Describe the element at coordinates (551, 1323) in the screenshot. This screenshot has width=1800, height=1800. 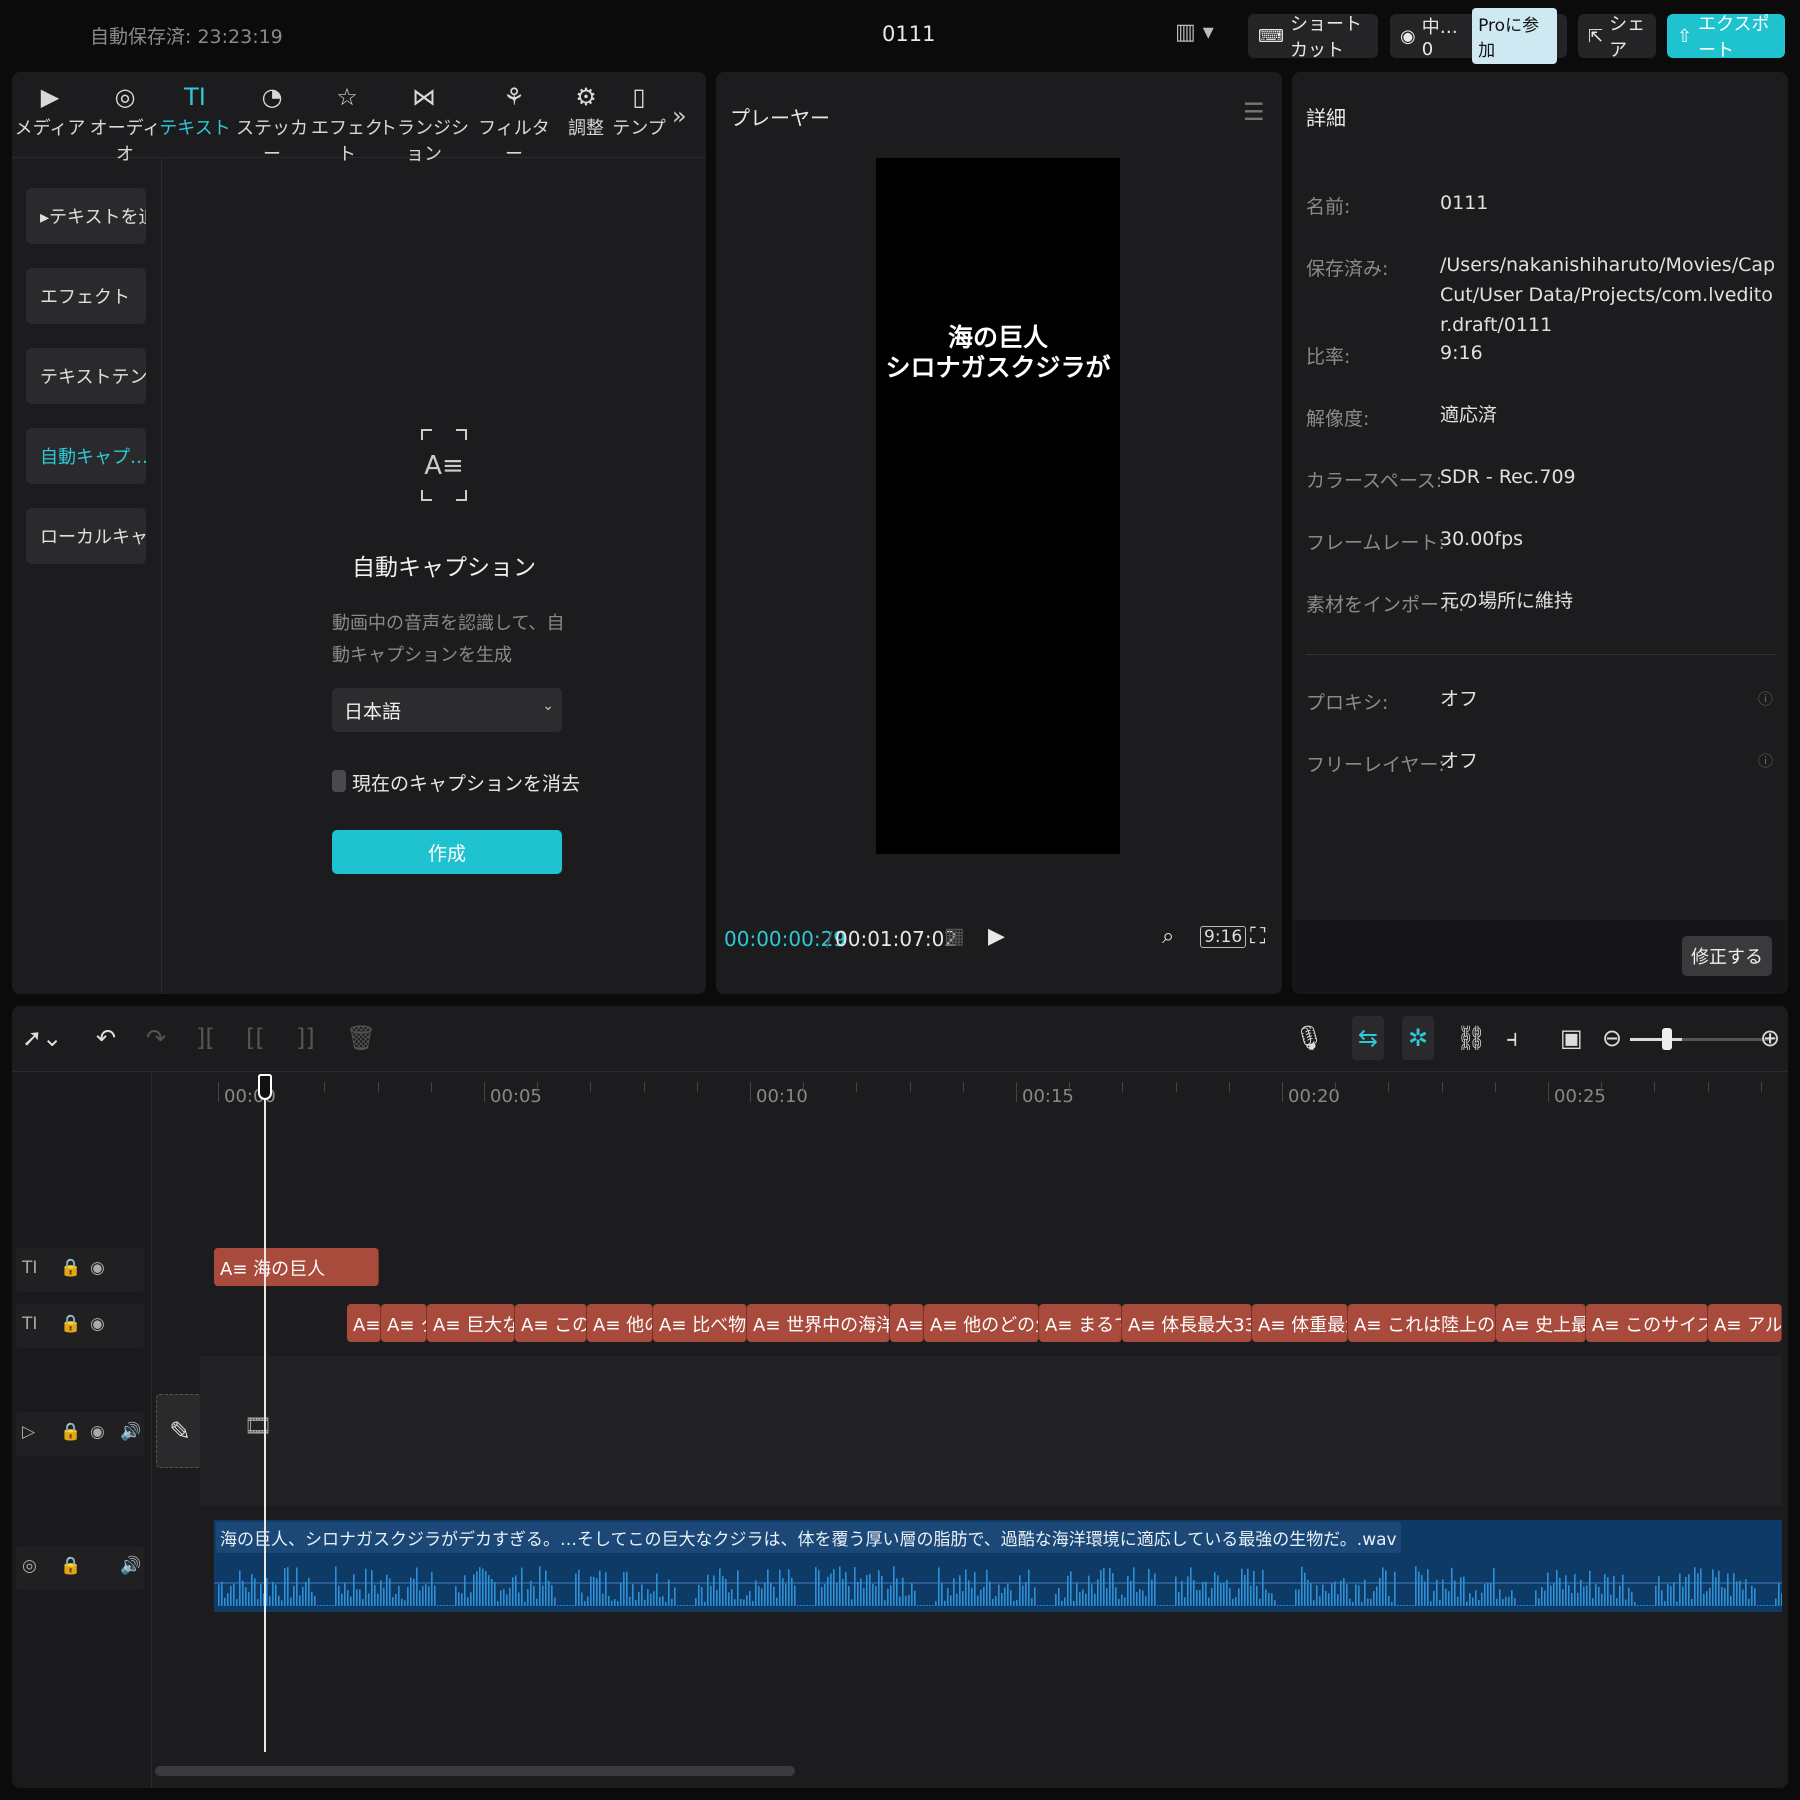
I see `text-clip: A≡ この` at that location.